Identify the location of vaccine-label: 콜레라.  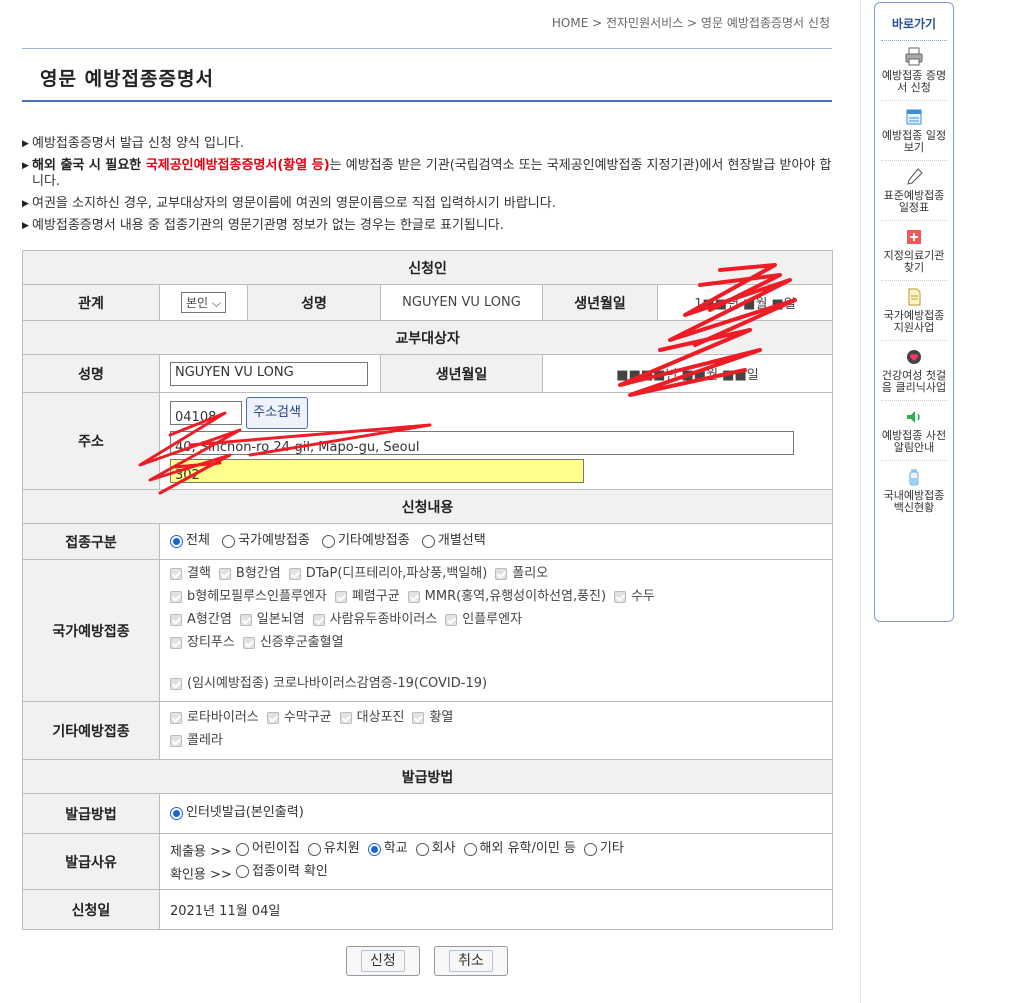
(205, 740).